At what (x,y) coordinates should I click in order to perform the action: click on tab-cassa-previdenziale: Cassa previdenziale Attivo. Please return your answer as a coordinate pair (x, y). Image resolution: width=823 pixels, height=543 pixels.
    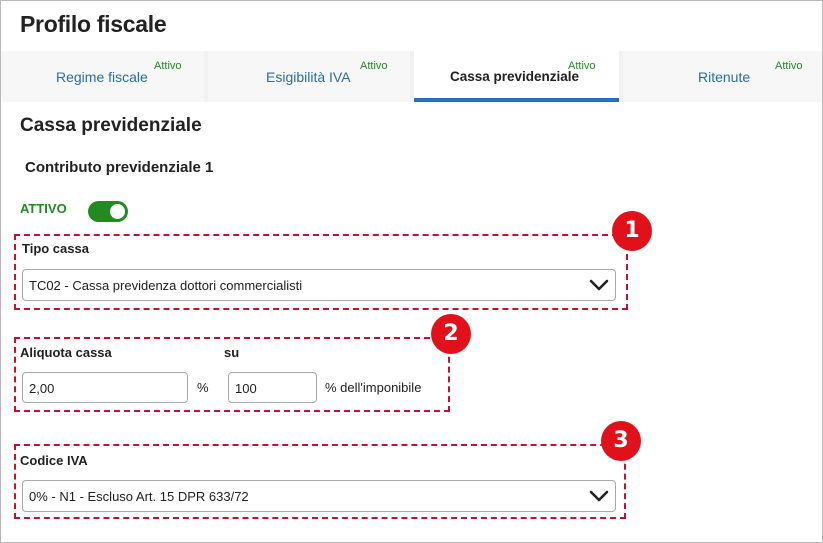
    Looking at the image, I should click on (516, 76).